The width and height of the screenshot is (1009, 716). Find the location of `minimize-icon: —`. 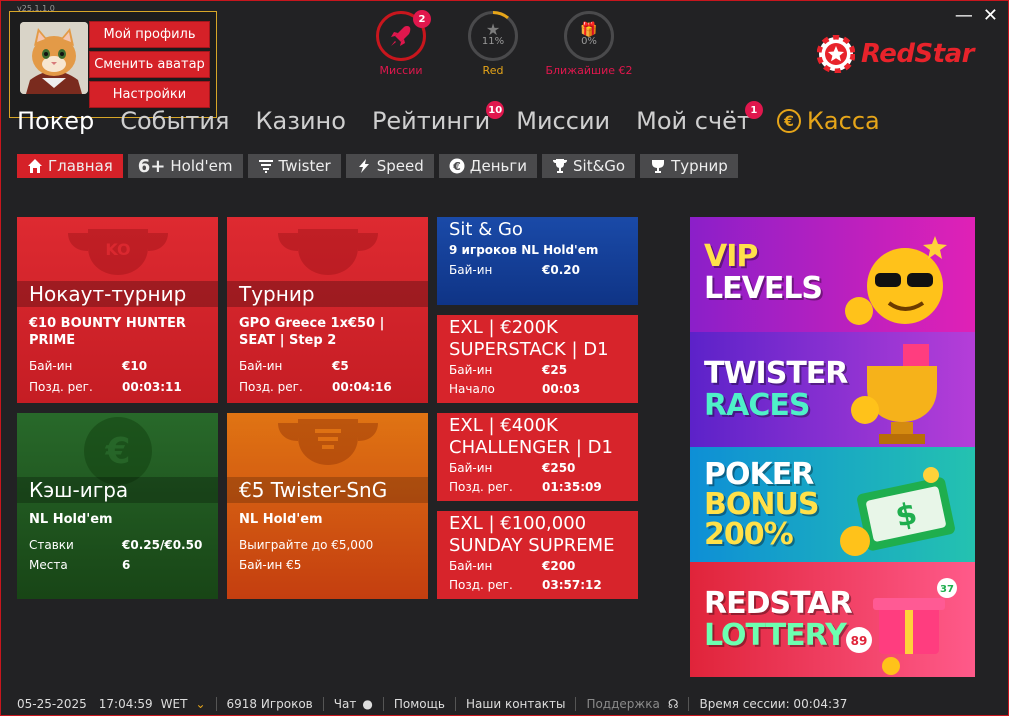

minimize-icon: — is located at coordinates (964, 15).